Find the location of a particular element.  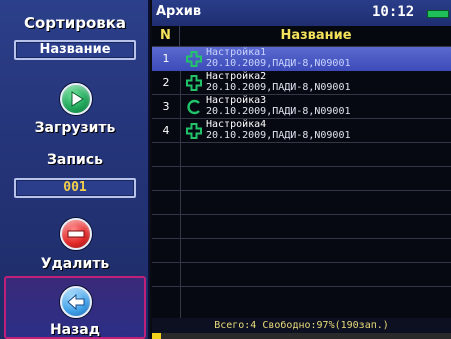

row-title: Настройка2 is located at coordinates (236, 76).